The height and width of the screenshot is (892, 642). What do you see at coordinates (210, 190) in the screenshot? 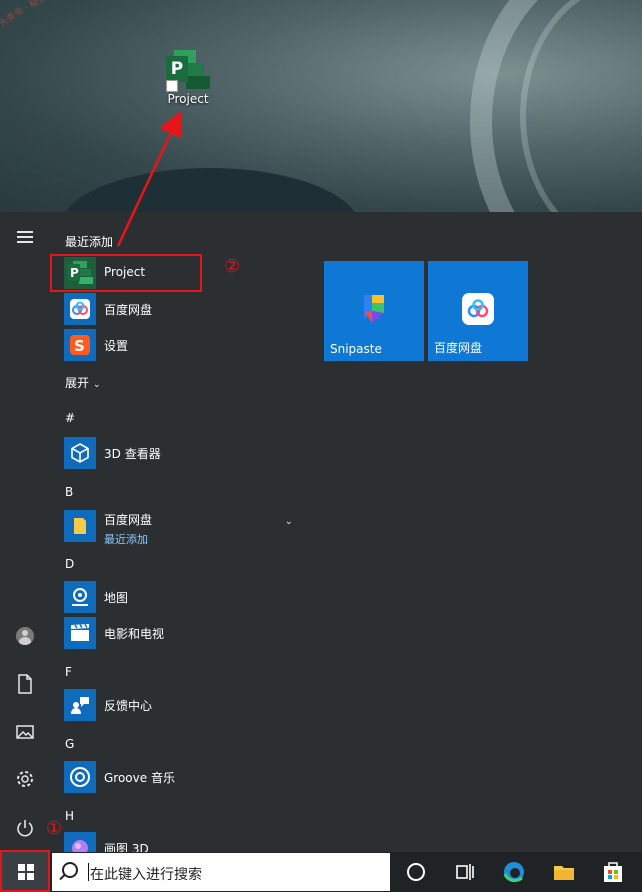
I see `wallpaper-dome` at bounding box center [210, 190].